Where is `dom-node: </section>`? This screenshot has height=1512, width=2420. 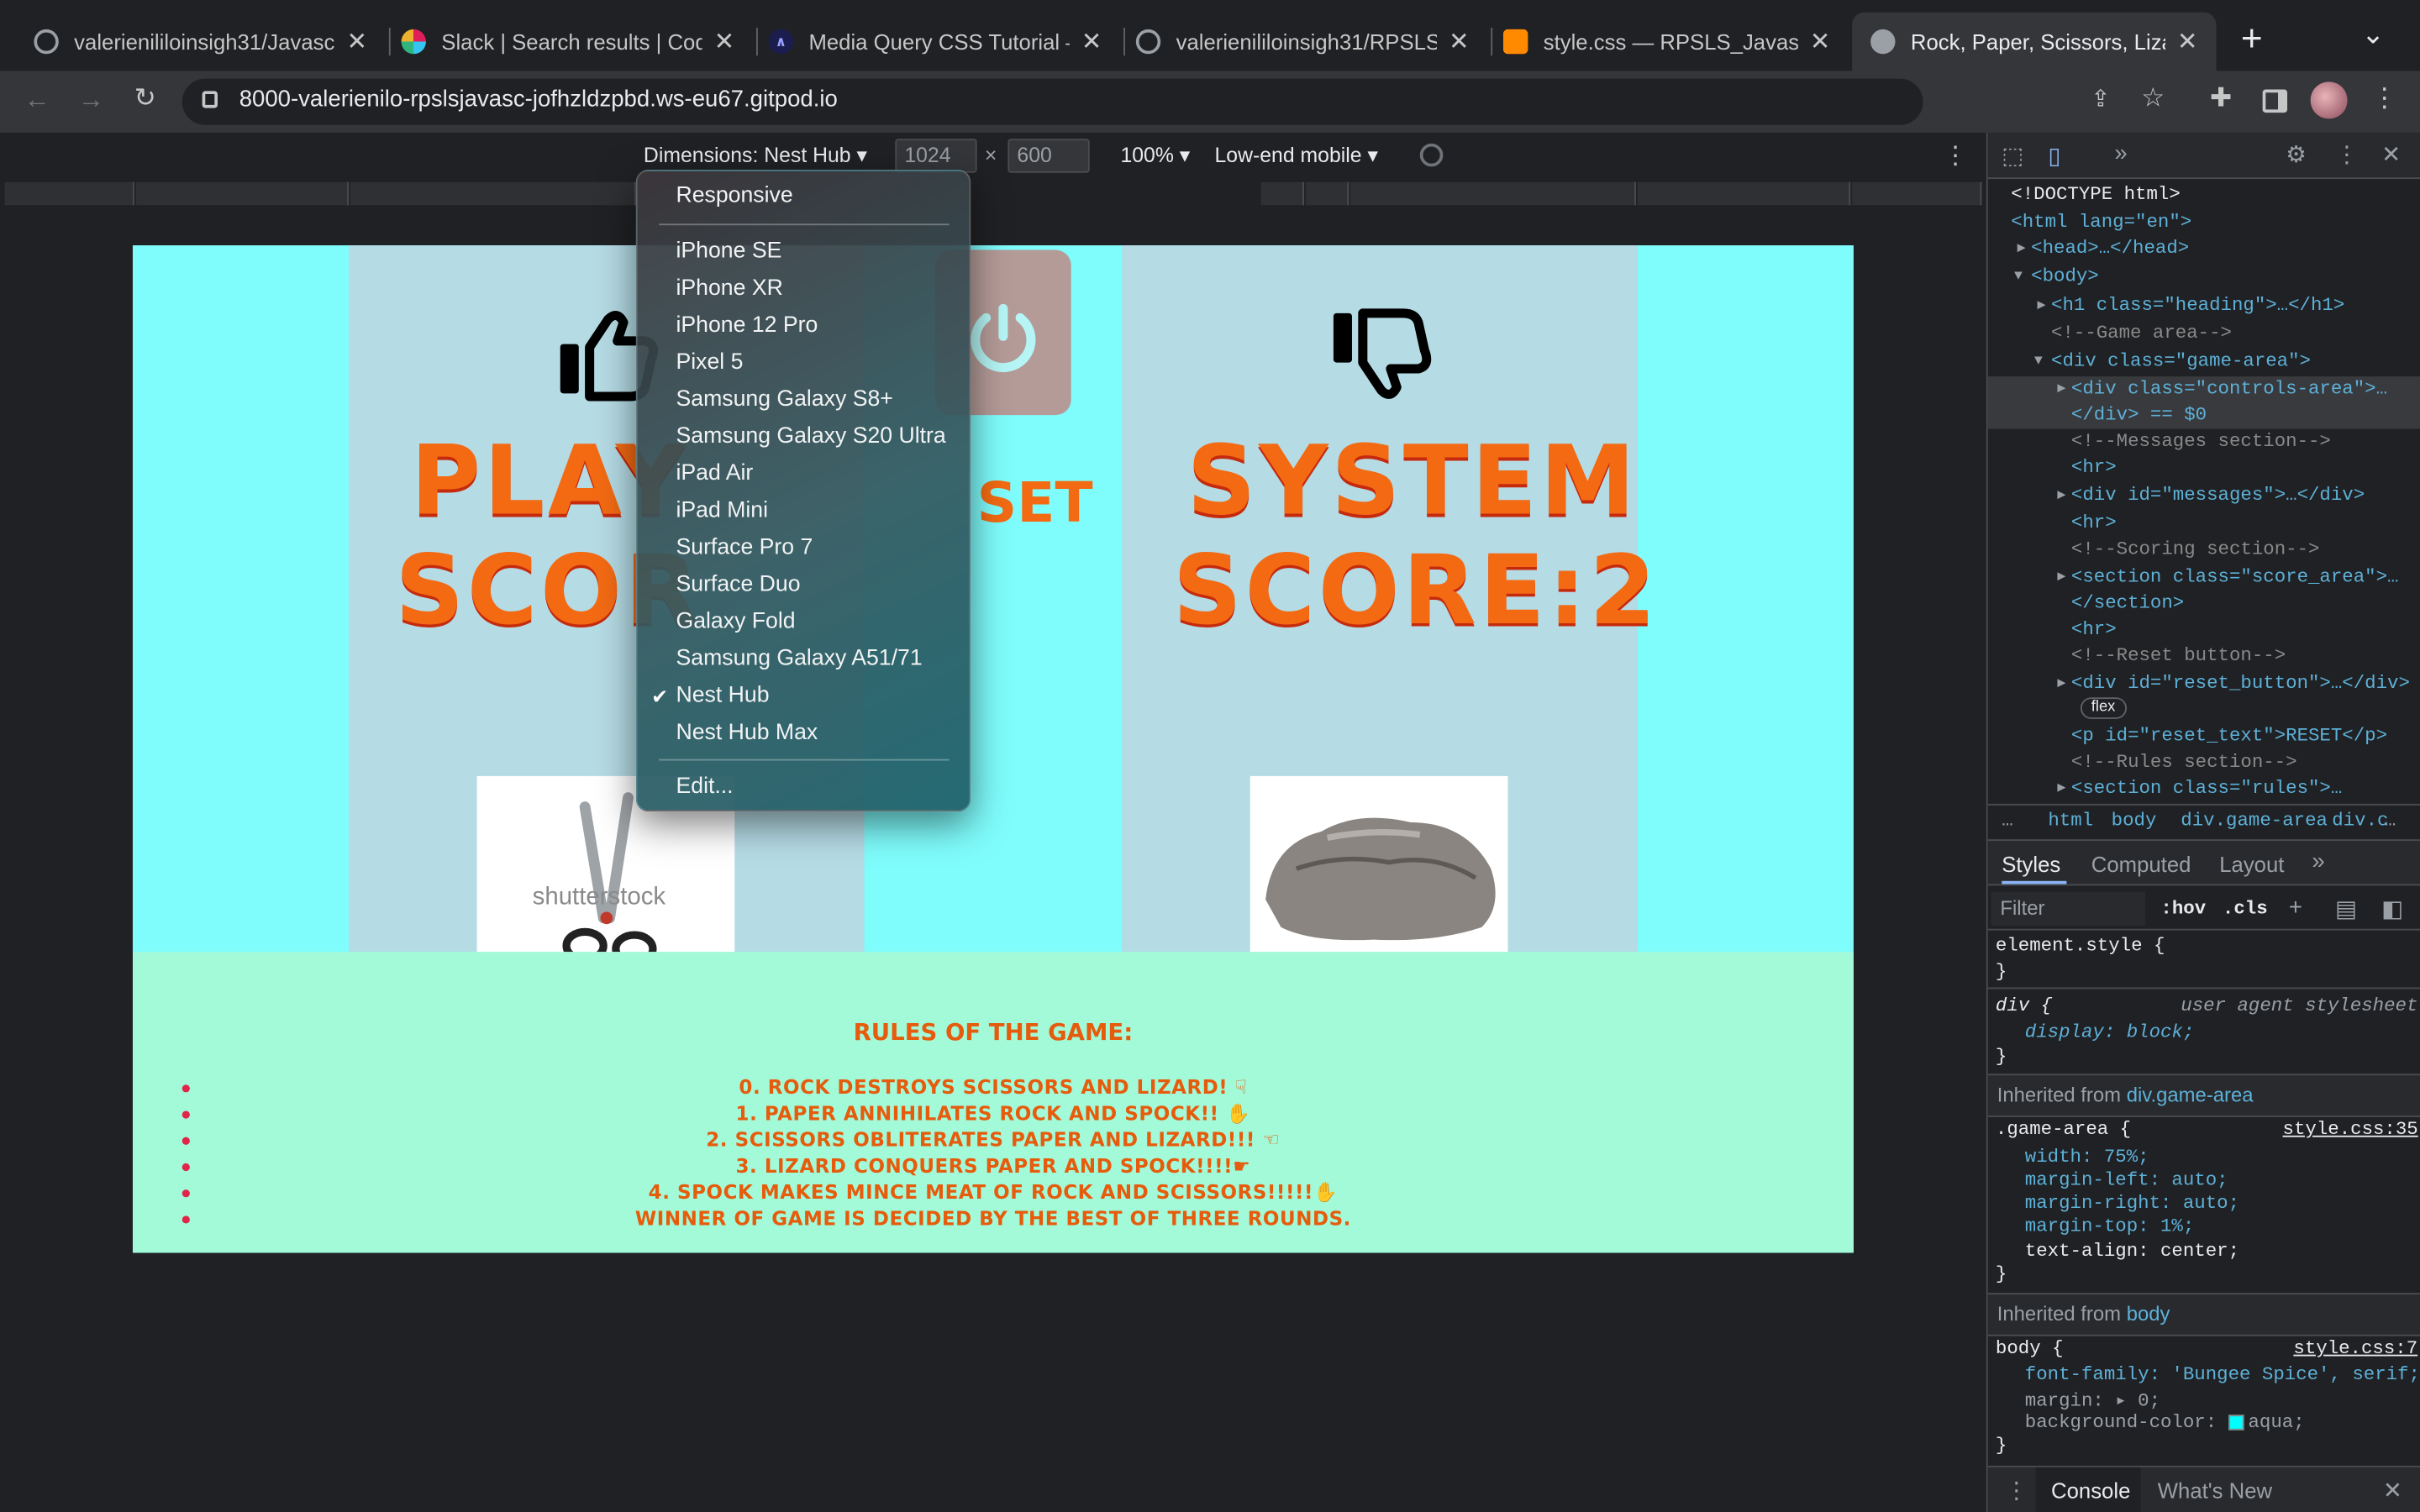 dom-node: </section> is located at coordinates (2127, 603).